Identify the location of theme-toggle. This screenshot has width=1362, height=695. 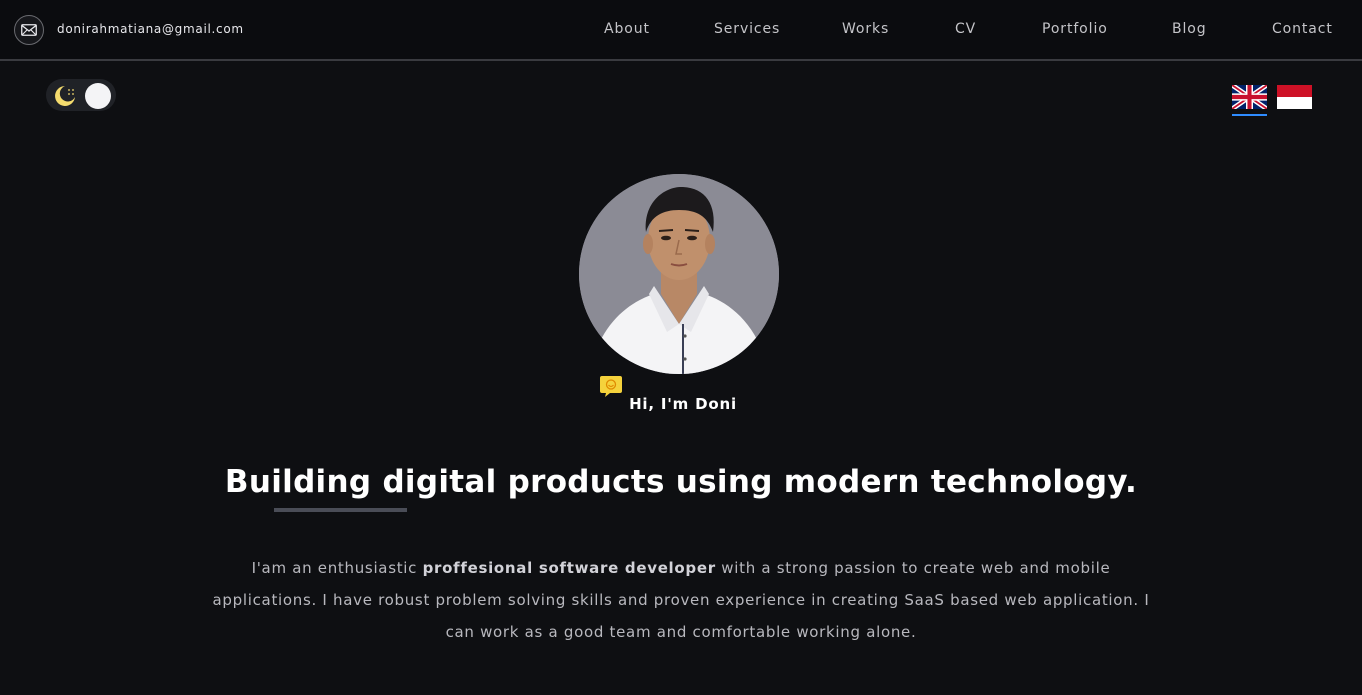
(81, 95).